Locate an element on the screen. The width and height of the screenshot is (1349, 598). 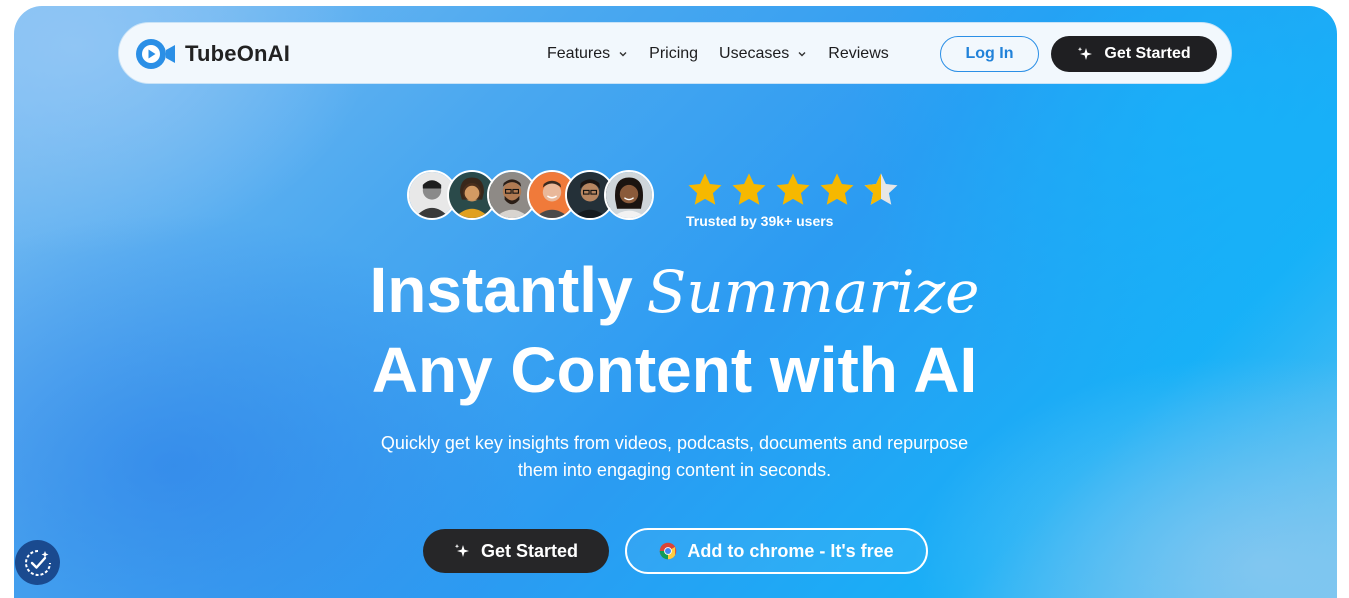
nav-get-started-button: Get Started is located at coordinates (1134, 54).